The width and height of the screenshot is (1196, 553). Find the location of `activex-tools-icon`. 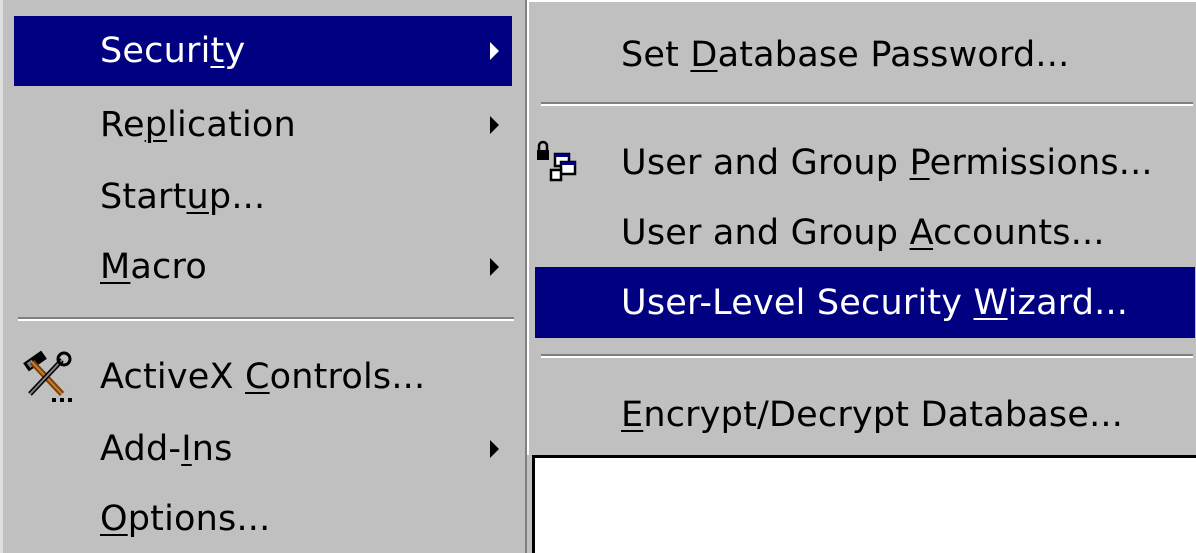

activex-tools-icon is located at coordinates (47, 382).